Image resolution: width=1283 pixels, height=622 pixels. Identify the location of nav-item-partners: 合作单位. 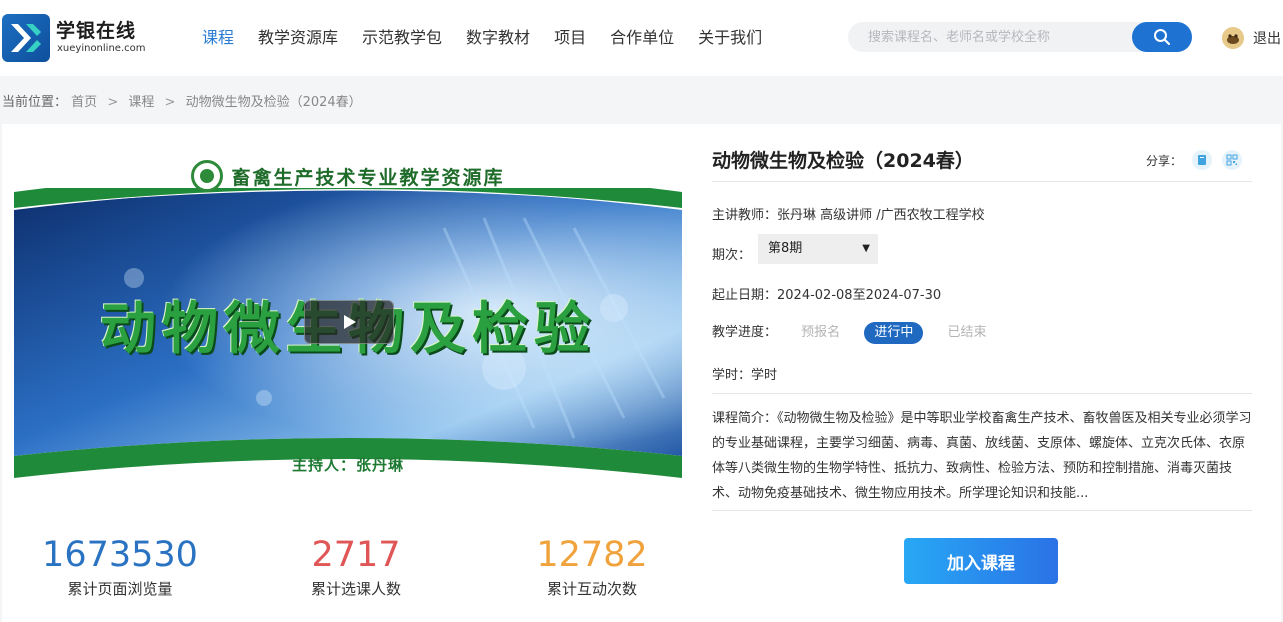
(642, 38).